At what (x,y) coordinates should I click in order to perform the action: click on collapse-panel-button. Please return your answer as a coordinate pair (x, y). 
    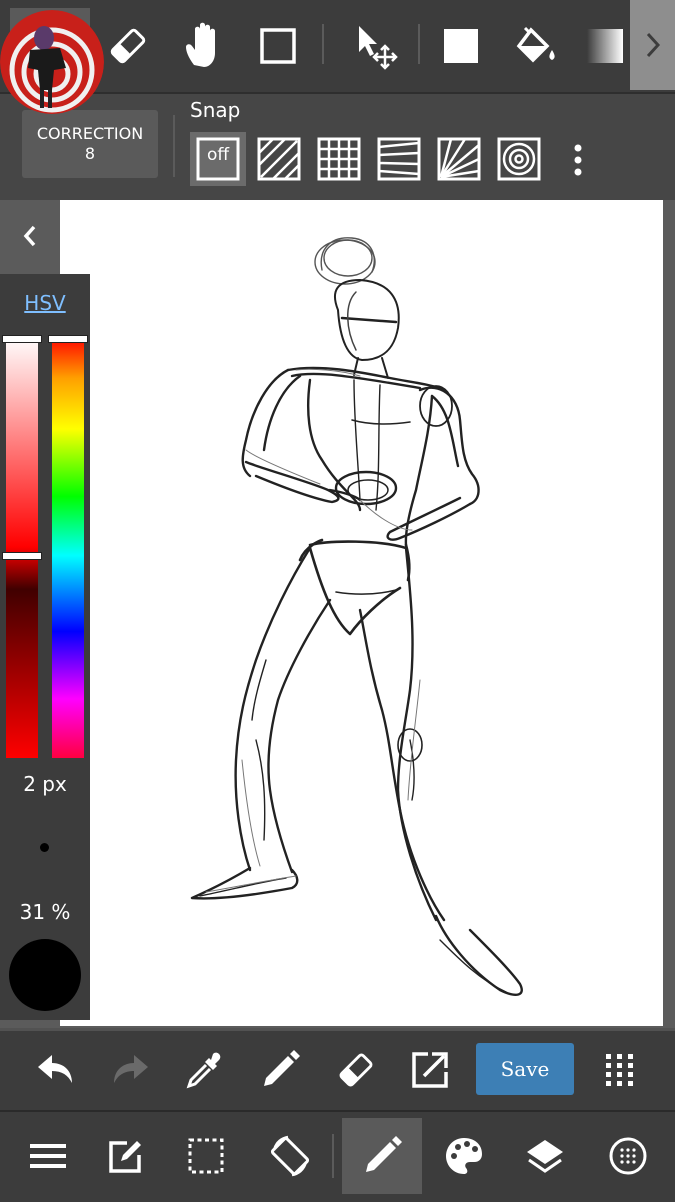
    Looking at the image, I should click on (30, 236).